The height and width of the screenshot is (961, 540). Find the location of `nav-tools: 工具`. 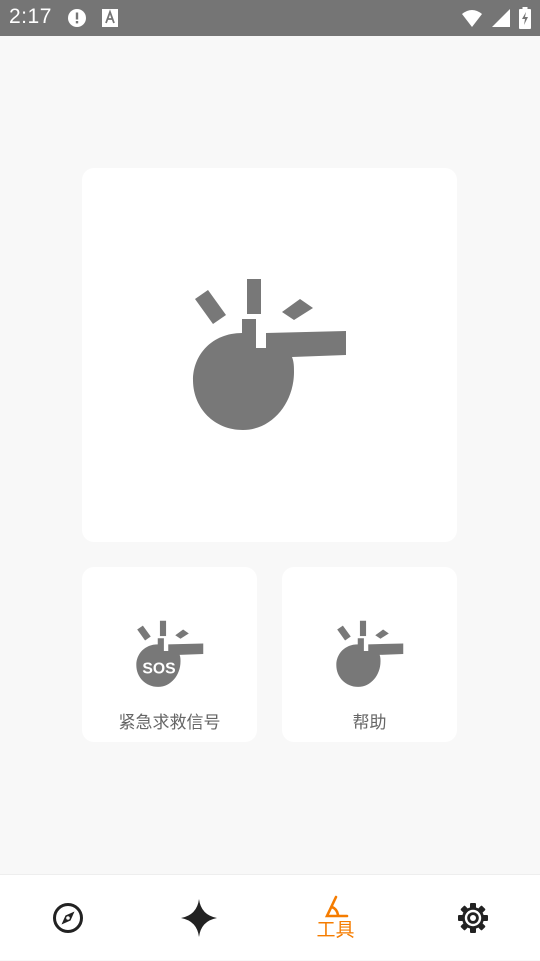

nav-tools: 工具 is located at coordinates (335, 918).